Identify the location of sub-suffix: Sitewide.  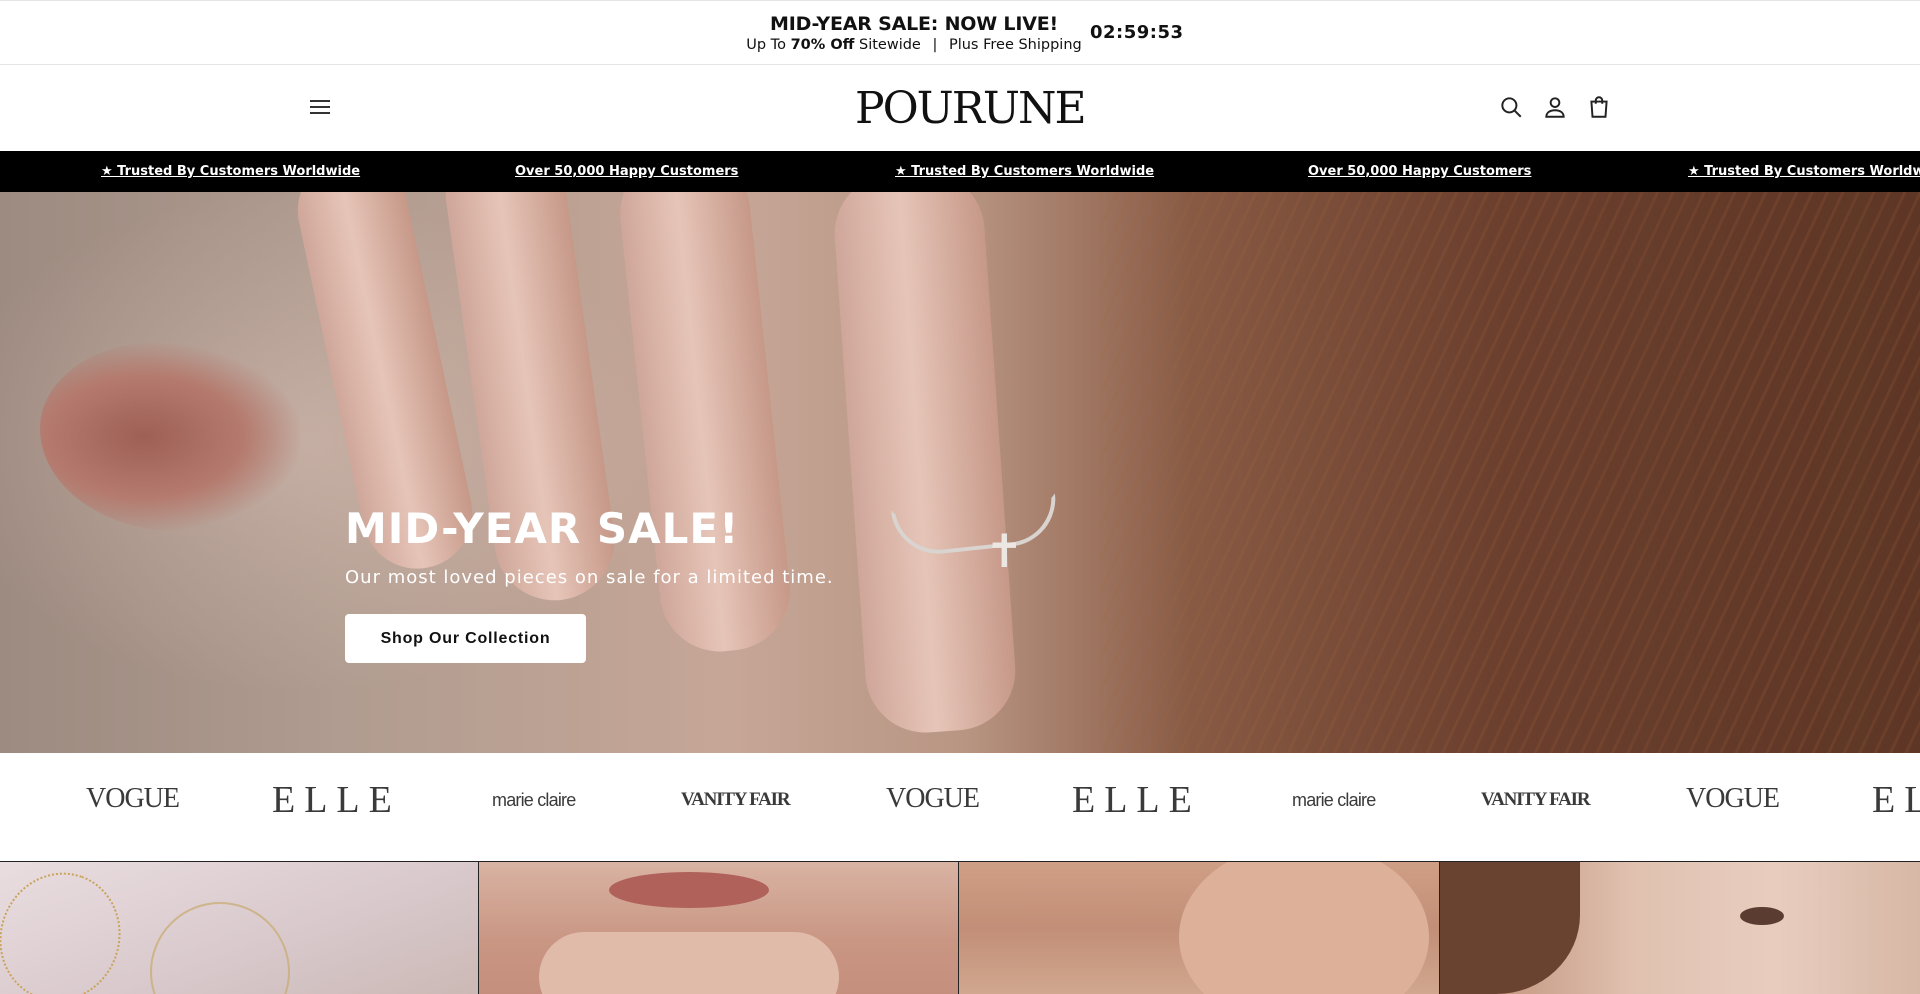
(890, 45).